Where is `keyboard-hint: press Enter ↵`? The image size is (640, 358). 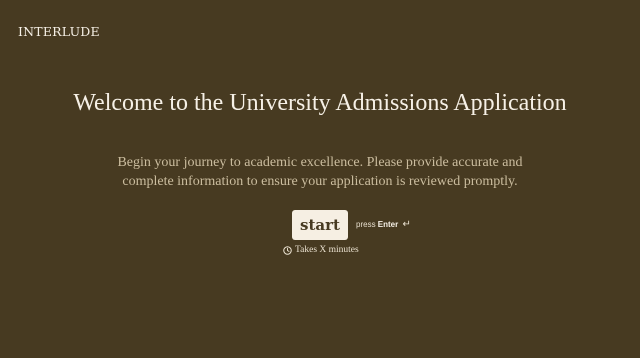 keyboard-hint: press Enter ↵ is located at coordinates (383, 224).